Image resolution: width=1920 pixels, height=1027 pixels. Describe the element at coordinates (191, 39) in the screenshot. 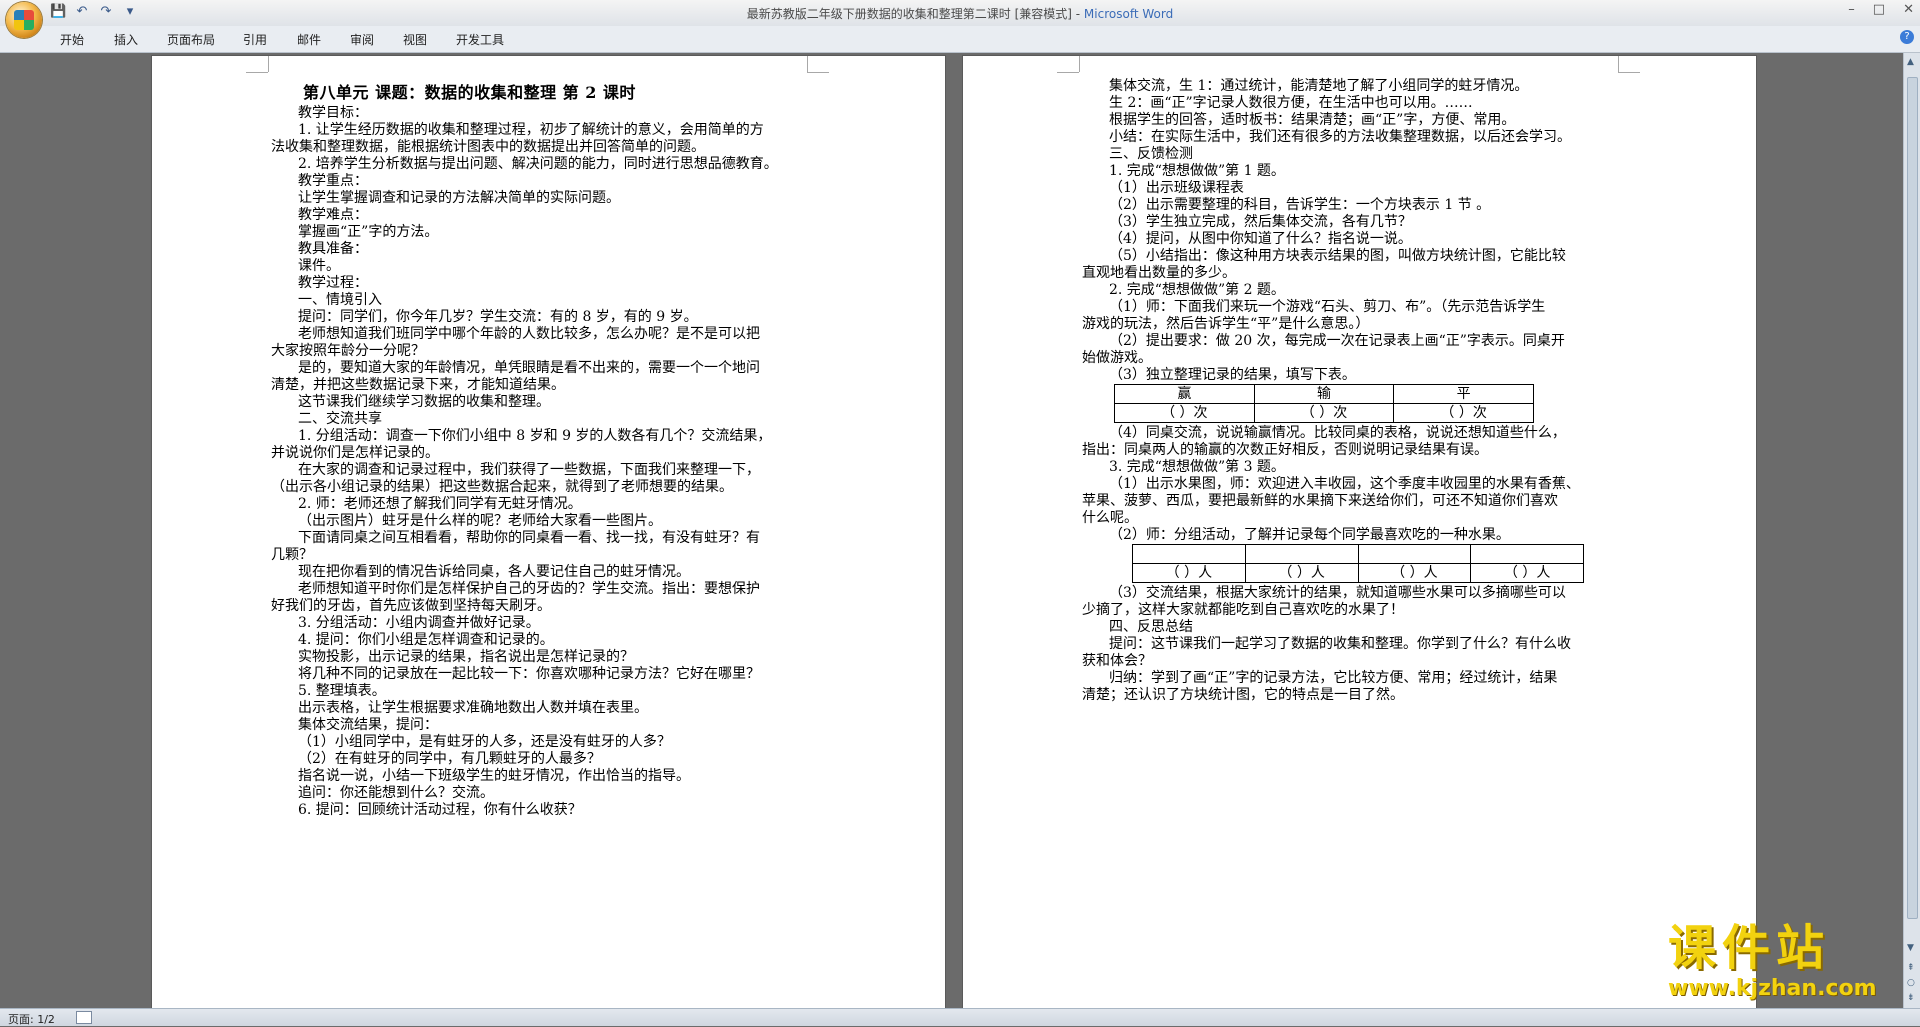

I see `tab-page-layout: 页面布局` at that location.